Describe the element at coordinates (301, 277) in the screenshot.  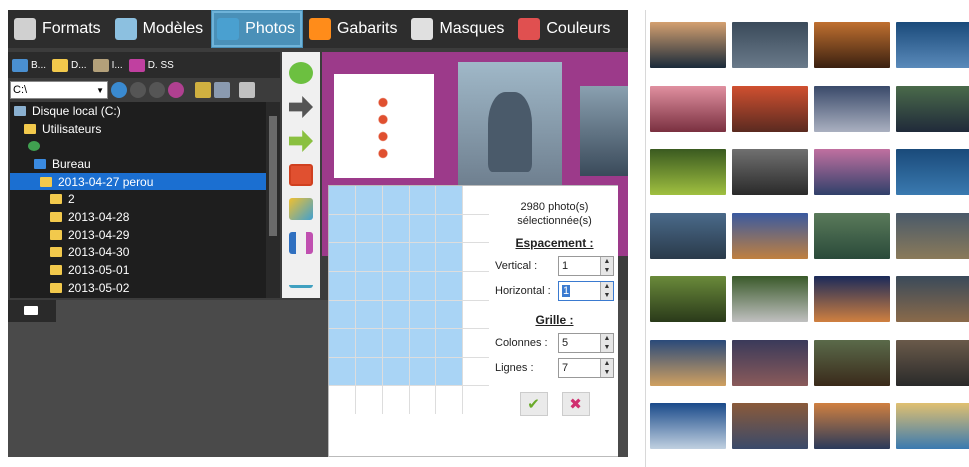
I see `curve-icon` at that location.